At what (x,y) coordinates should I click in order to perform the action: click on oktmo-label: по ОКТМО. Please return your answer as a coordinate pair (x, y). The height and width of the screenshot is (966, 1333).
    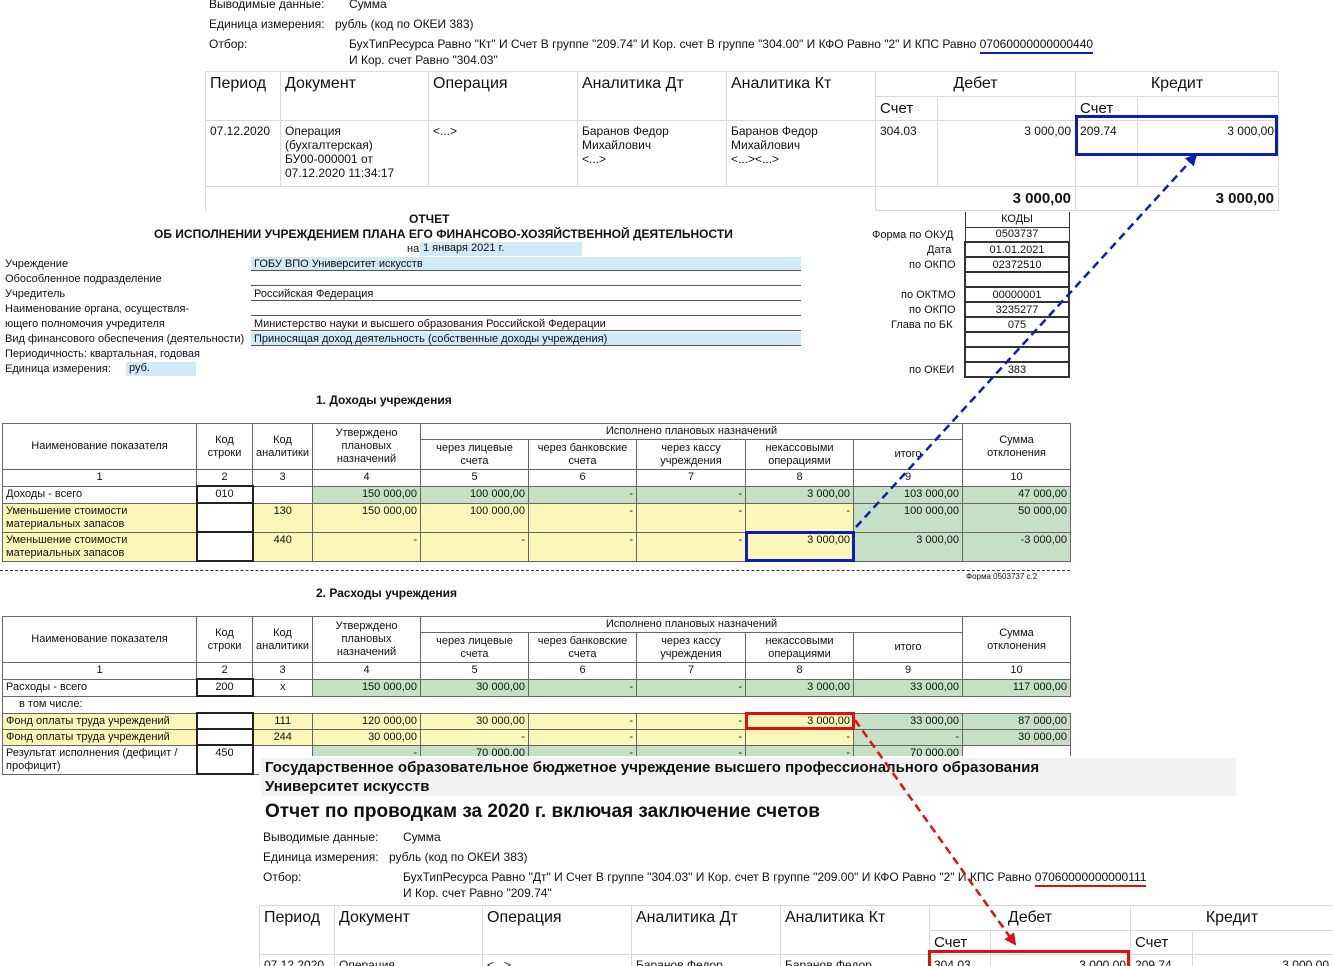
    Looking at the image, I should click on (928, 295).